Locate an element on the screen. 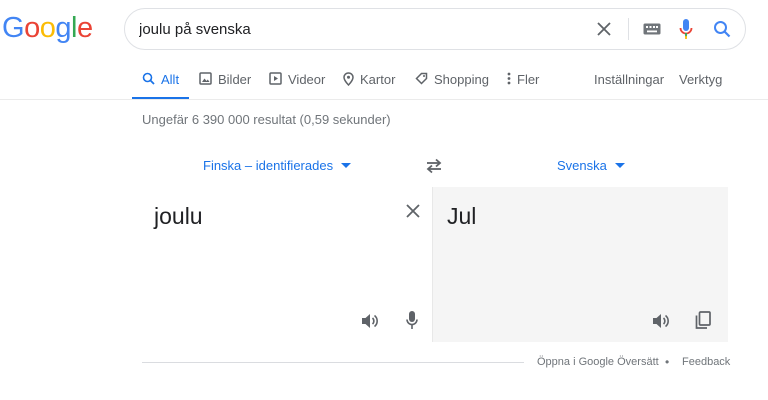 This screenshot has width=768, height=400. more-vert-icon is located at coordinates (509, 78).